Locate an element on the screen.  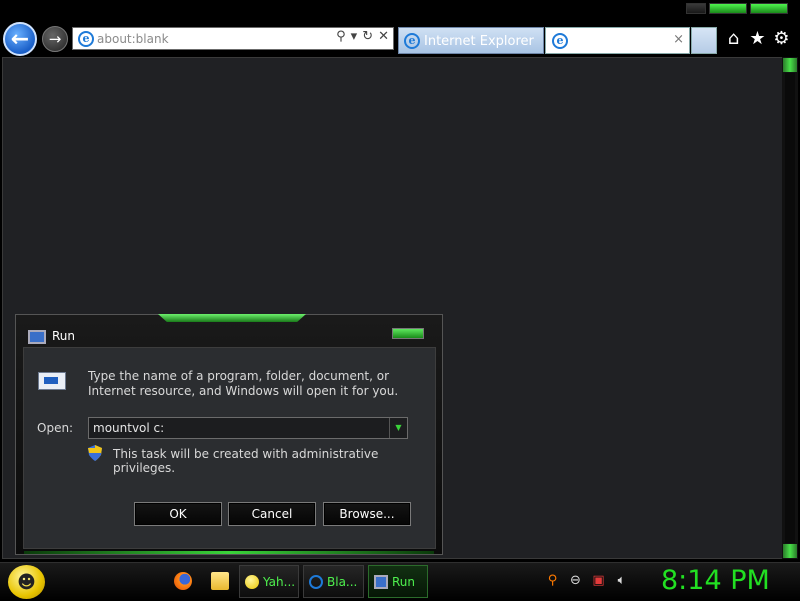
scroll-down-button is located at coordinates (790, 551).